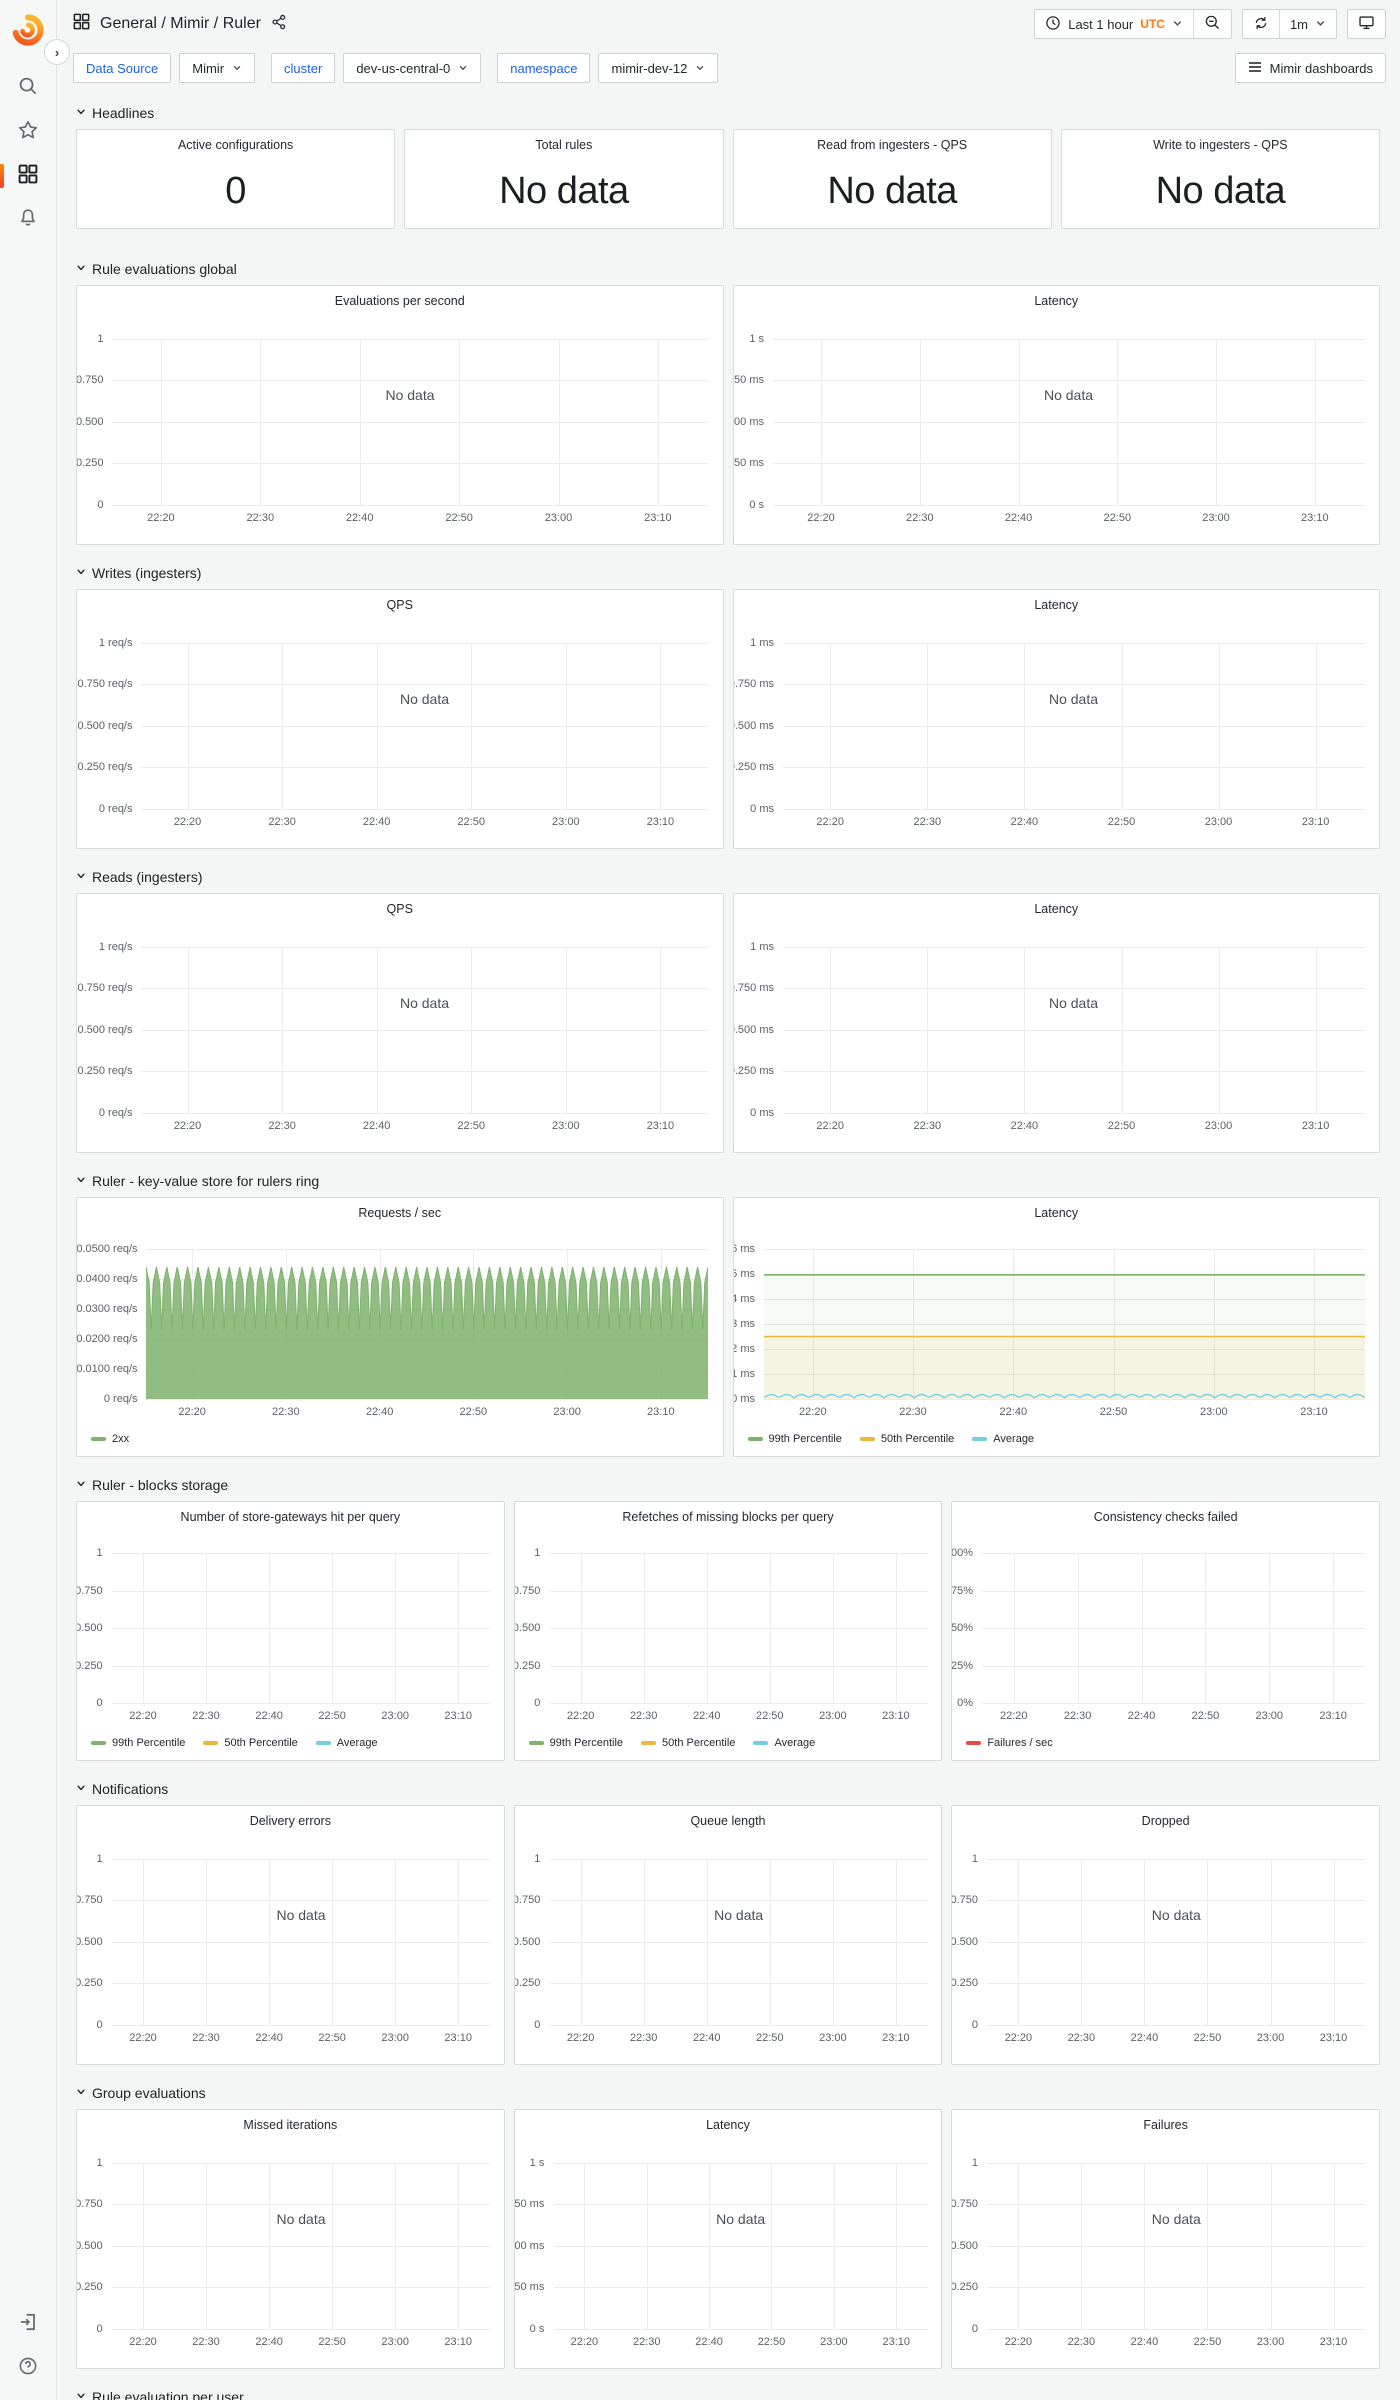  I want to click on time-range-picker: Last 1 hour UTC, so click(1114, 24).